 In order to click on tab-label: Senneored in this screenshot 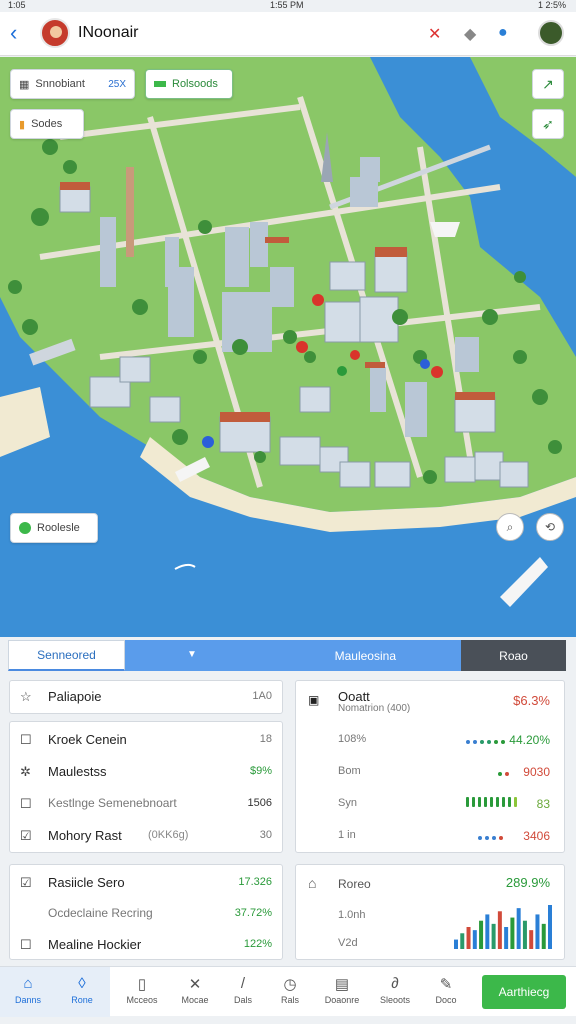, I will do `click(66, 655)`.